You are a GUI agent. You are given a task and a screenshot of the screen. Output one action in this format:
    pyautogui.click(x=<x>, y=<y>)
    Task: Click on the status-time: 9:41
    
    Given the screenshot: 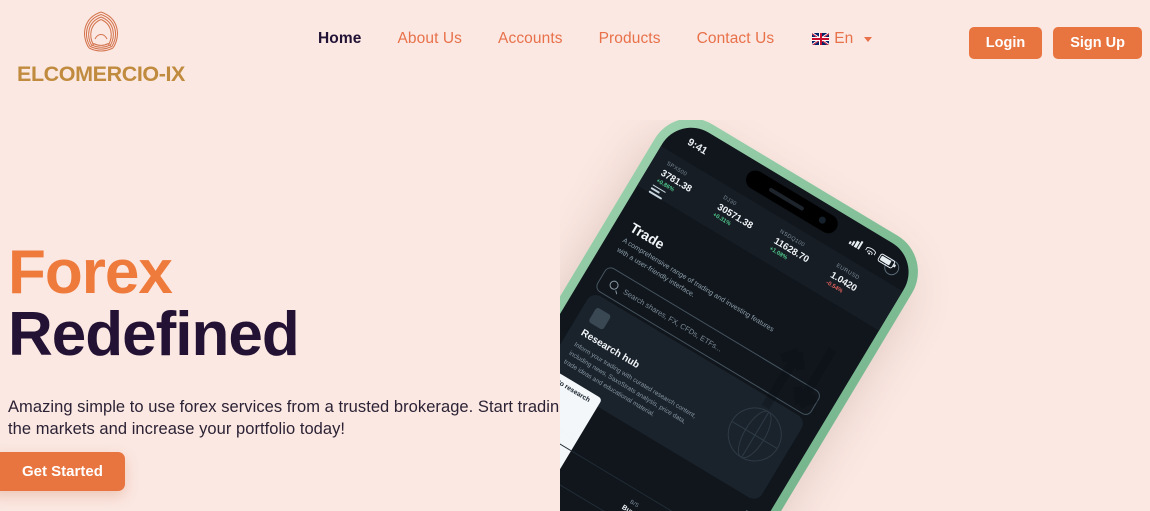 What is the action you would take?
    pyautogui.click(x=697, y=147)
    